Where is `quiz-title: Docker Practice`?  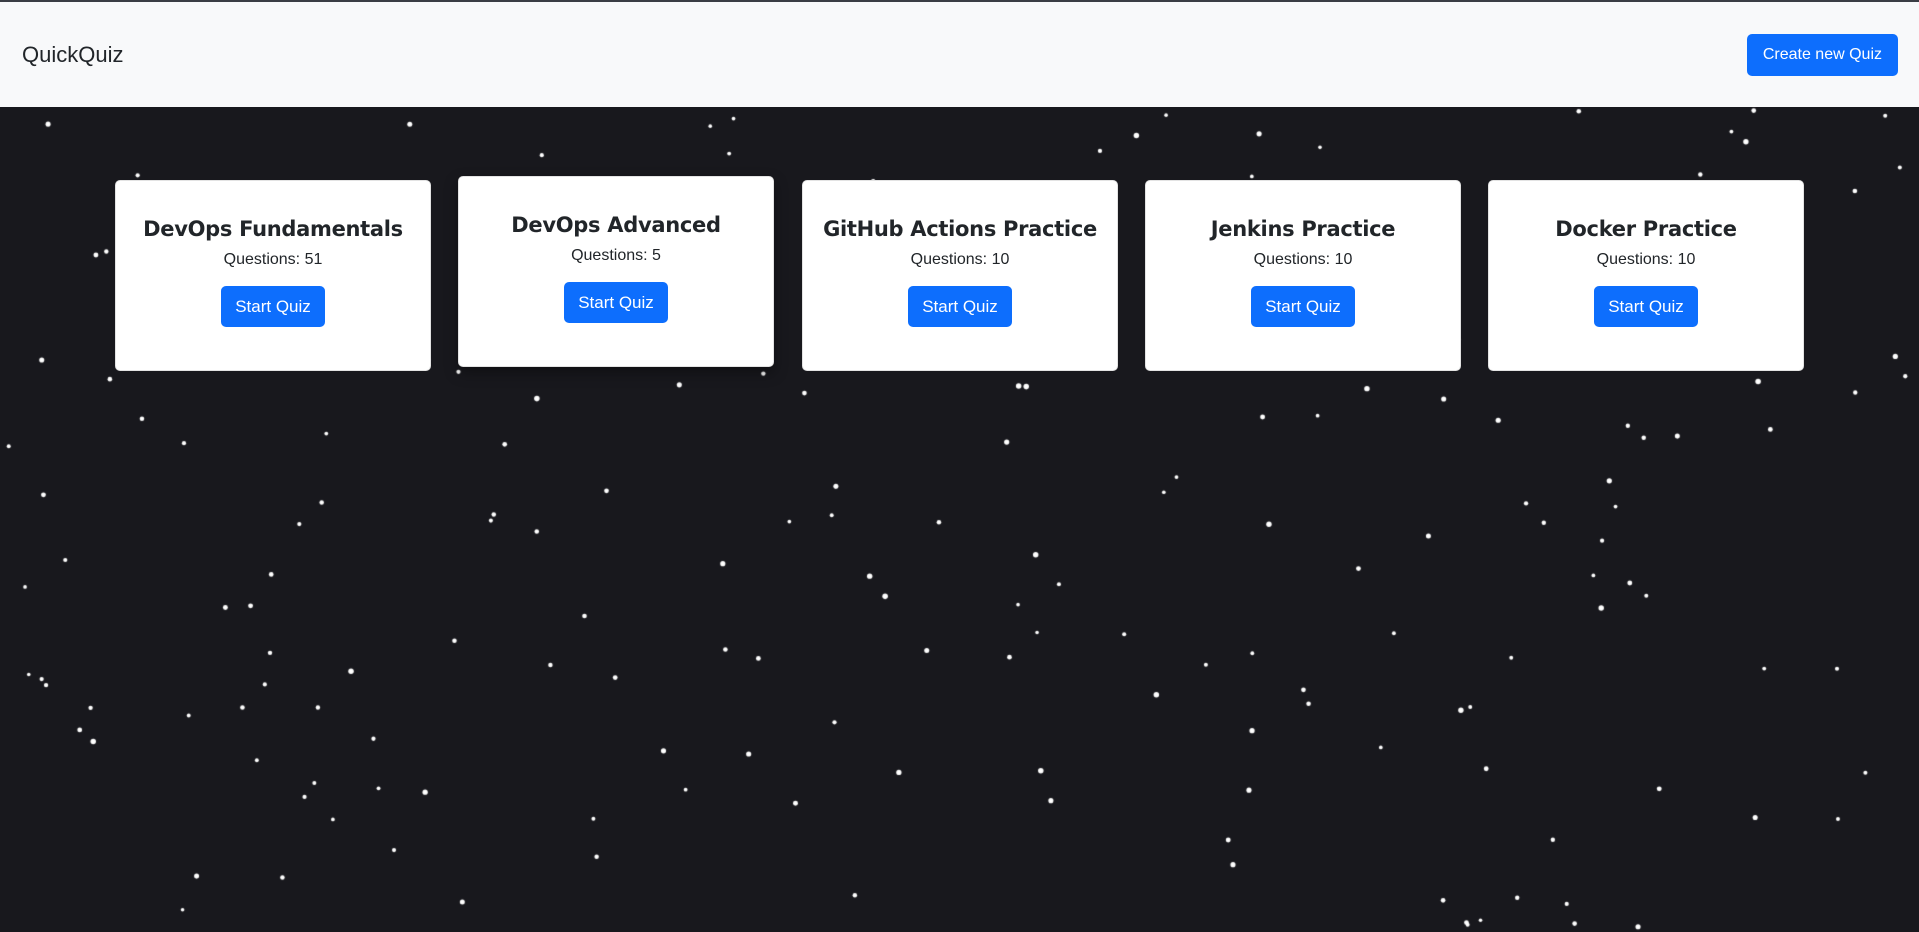 quiz-title: Docker Practice is located at coordinates (1646, 229).